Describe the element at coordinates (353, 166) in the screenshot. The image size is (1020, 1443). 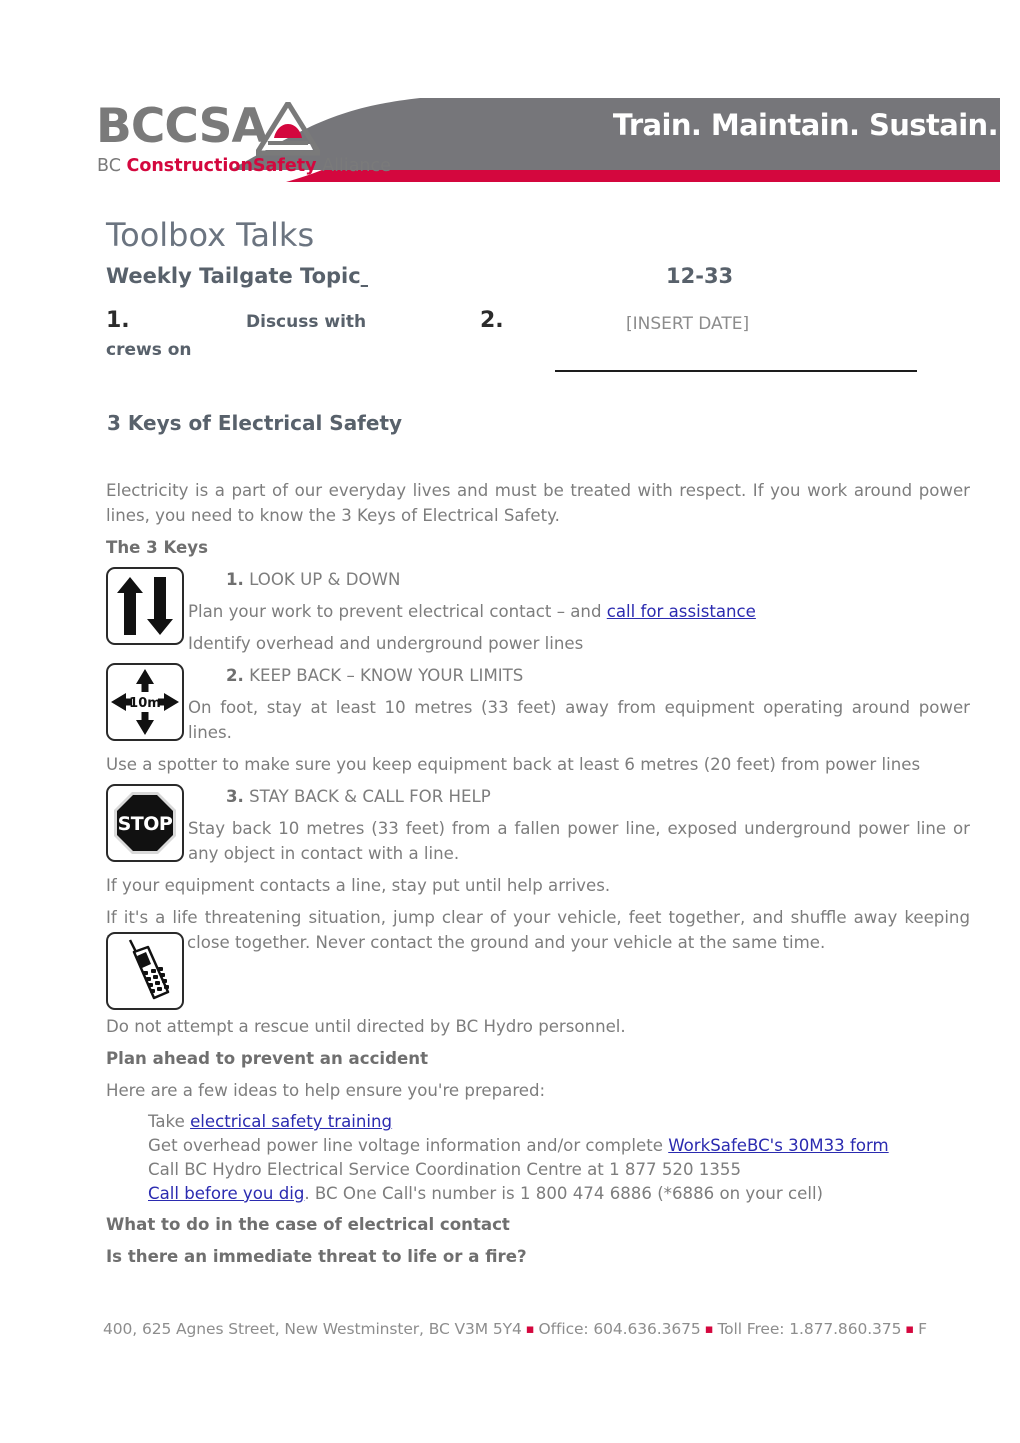
I see `logo-tagline-alliance: Alliance` at that location.